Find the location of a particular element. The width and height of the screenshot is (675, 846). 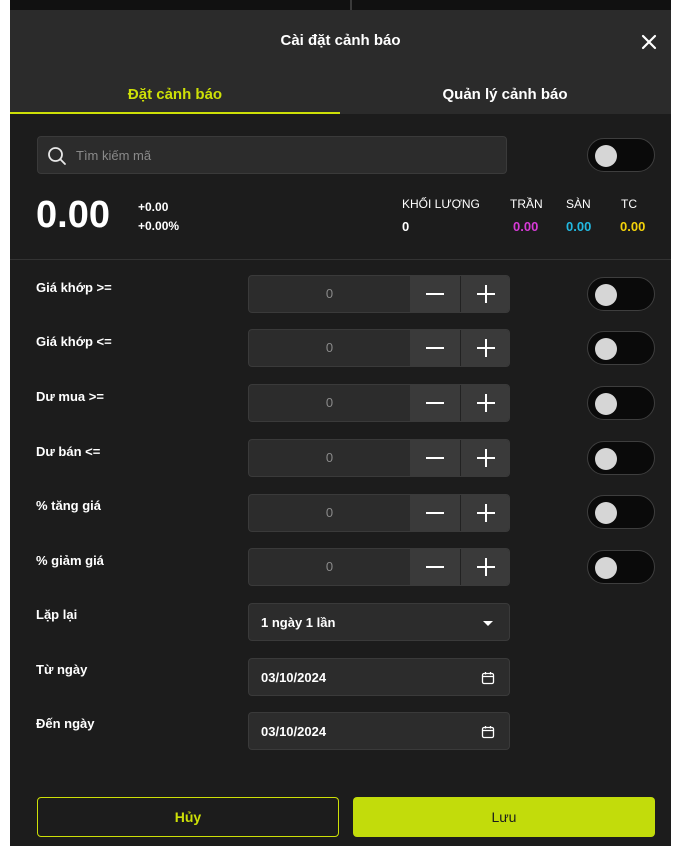

from-date-field: 03/10/2024 is located at coordinates (379, 677).